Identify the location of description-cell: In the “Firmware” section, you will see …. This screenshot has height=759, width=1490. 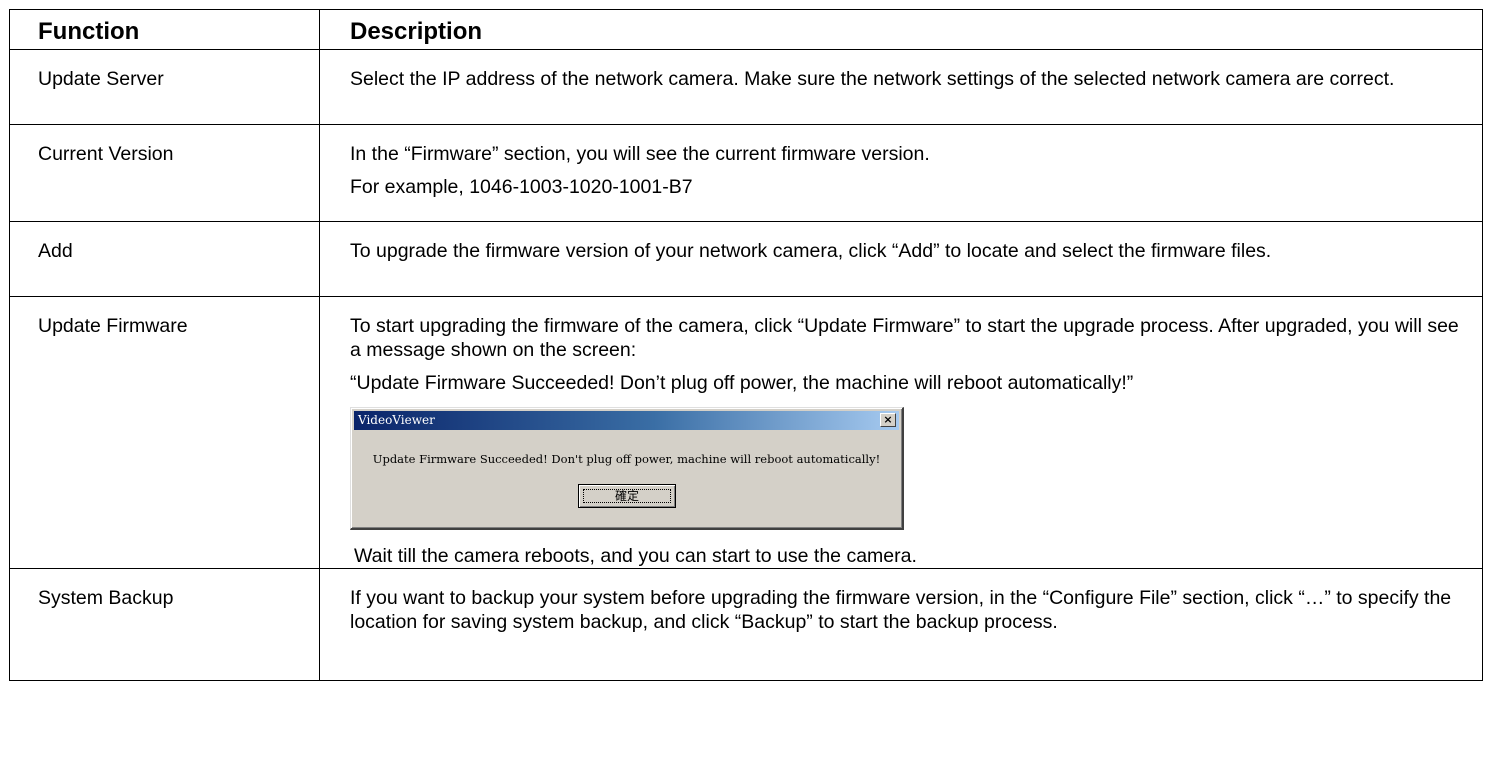
(901, 173).